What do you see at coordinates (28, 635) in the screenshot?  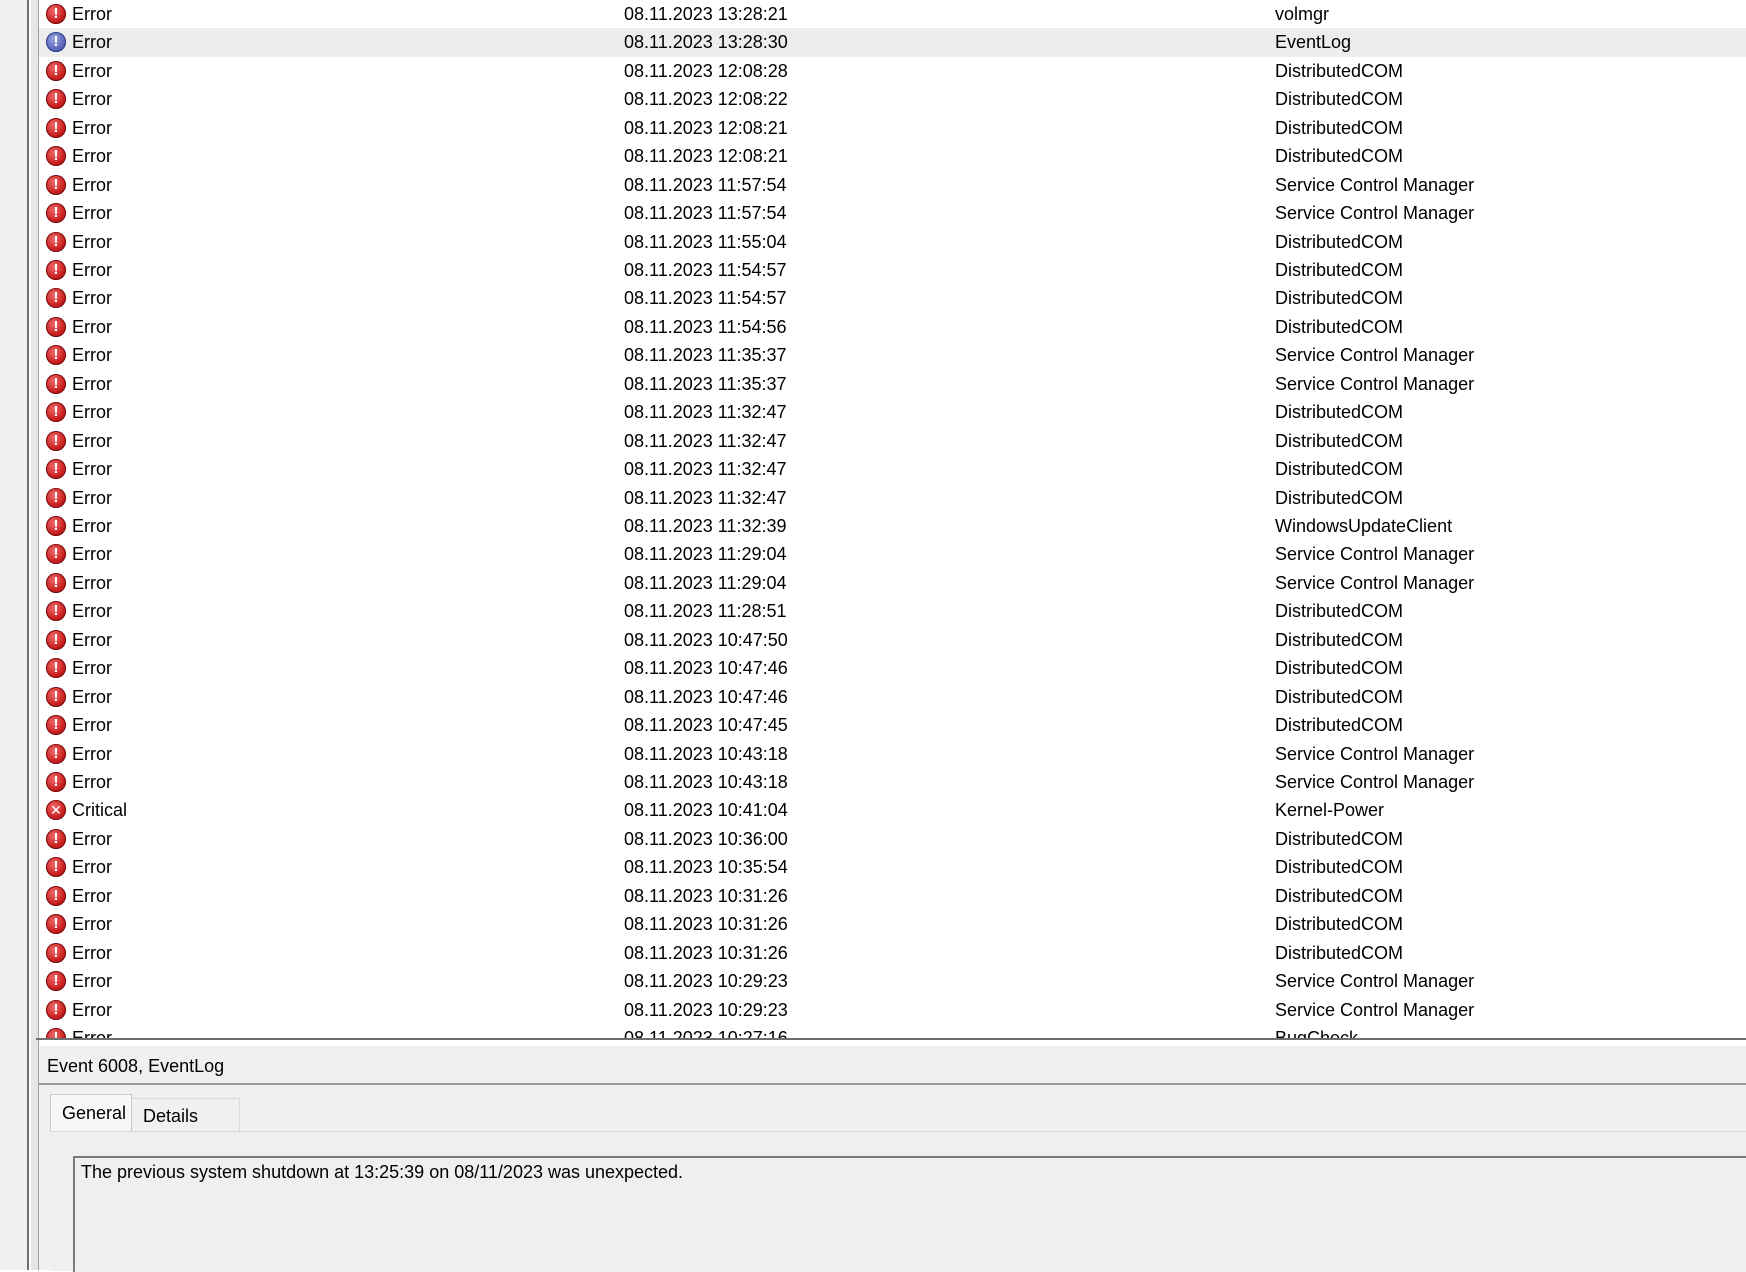 I see `pane-splitter` at bounding box center [28, 635].